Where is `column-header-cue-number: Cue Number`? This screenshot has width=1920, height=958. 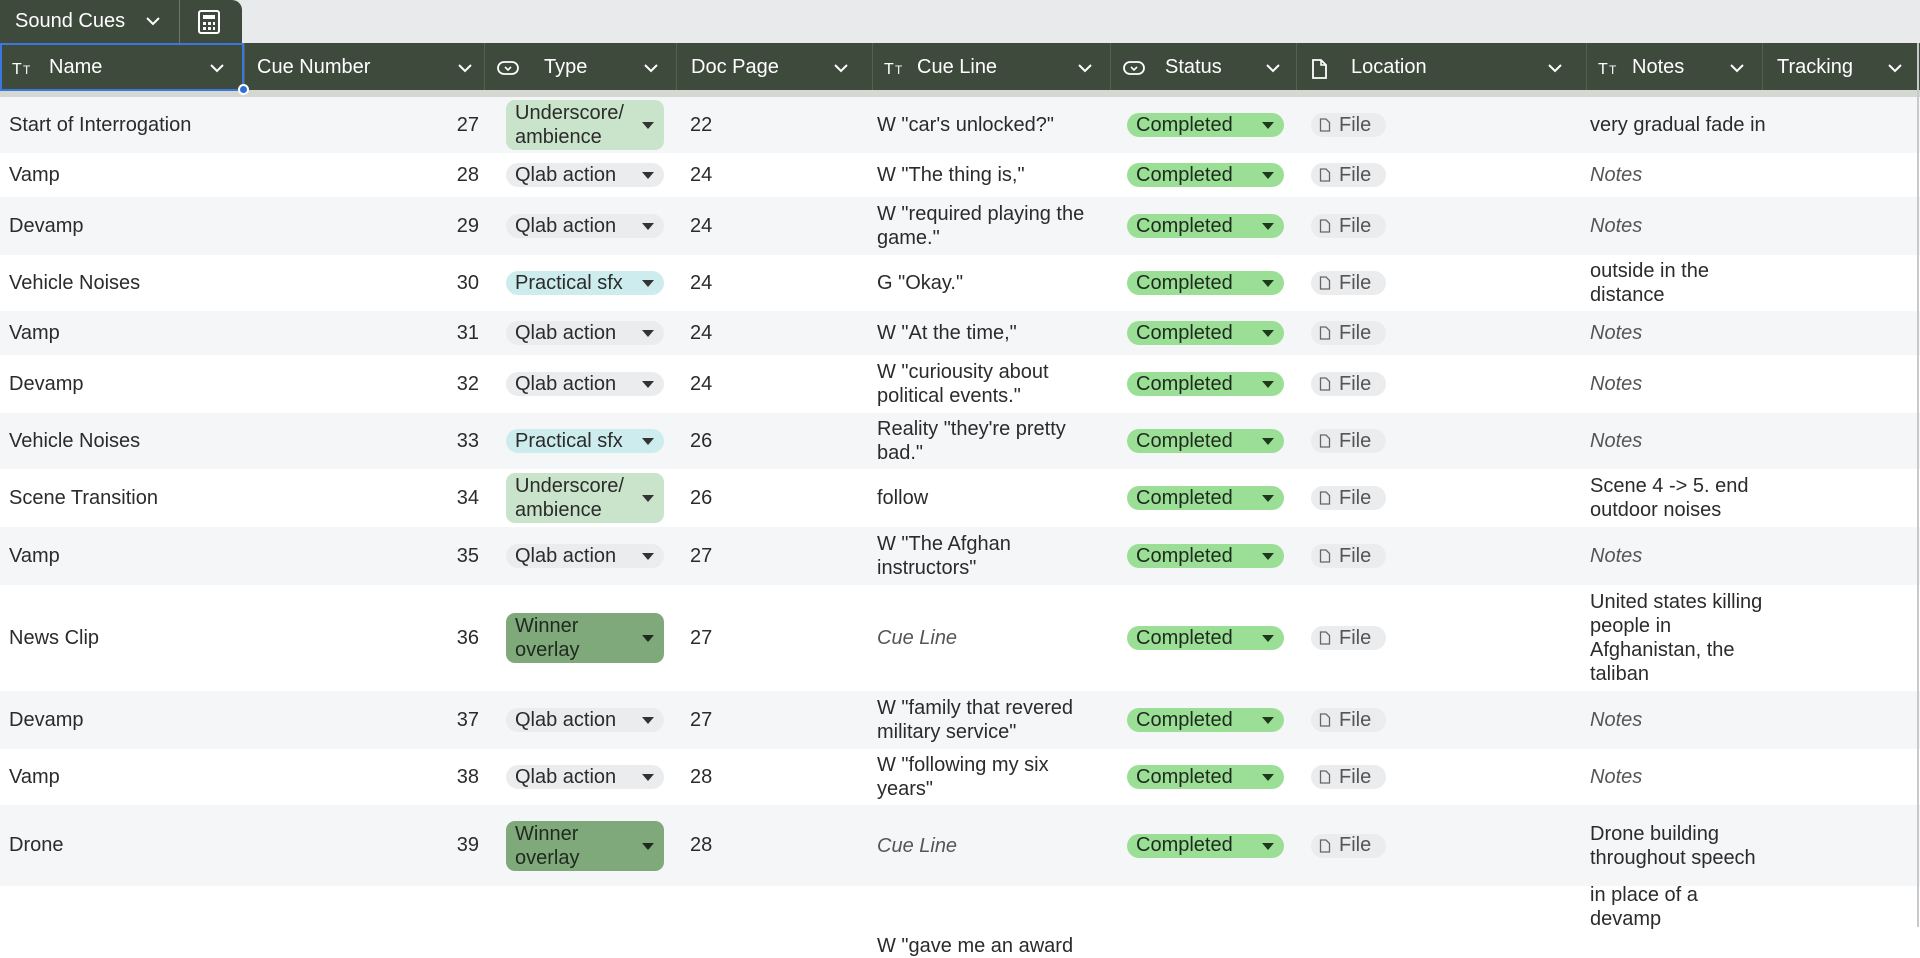 column-header-cue-number: Cue Number is located at coordinates (364, 67).